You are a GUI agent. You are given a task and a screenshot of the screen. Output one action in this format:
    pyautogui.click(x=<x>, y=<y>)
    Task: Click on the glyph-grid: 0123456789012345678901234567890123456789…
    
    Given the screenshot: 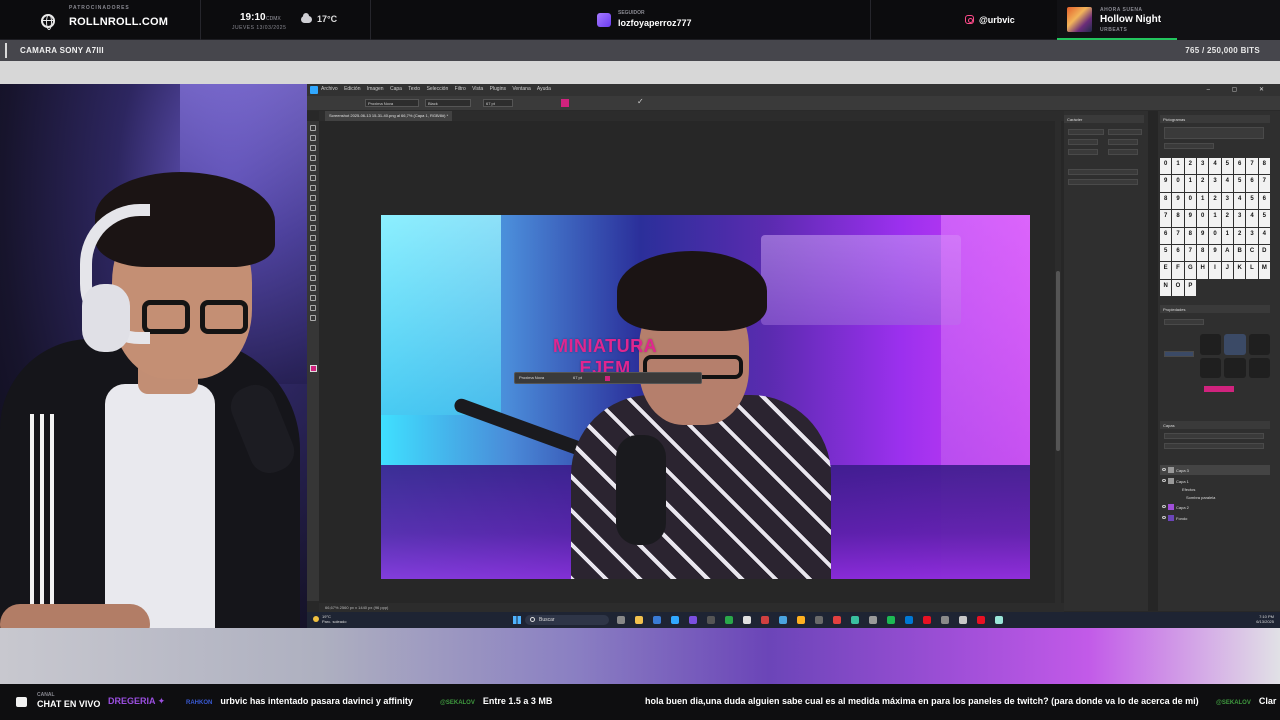 What is the action you would take?
    pyautogui.click(x=1215, y=227)
    